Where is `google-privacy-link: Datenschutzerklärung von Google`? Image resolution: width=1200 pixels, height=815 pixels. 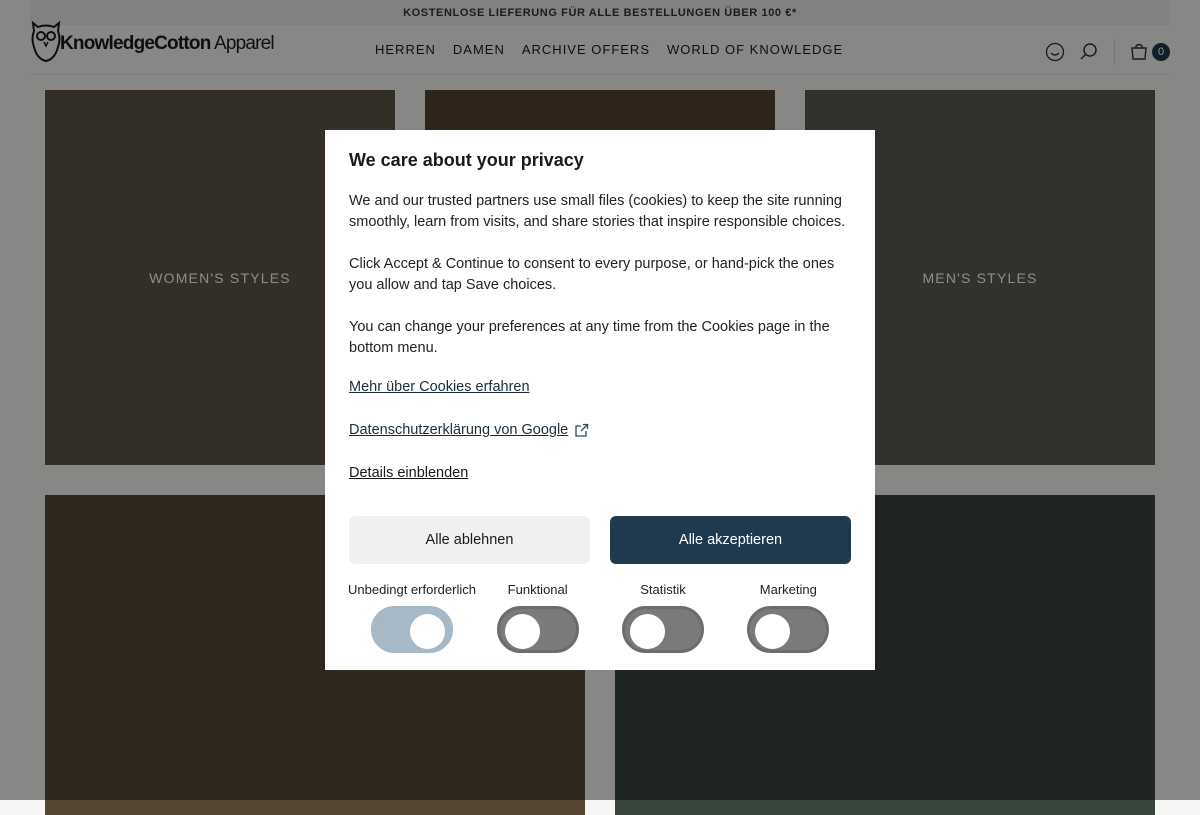
google-privacy-link: Datenschutzerklärung von Google is located at coordinates (469, 430).